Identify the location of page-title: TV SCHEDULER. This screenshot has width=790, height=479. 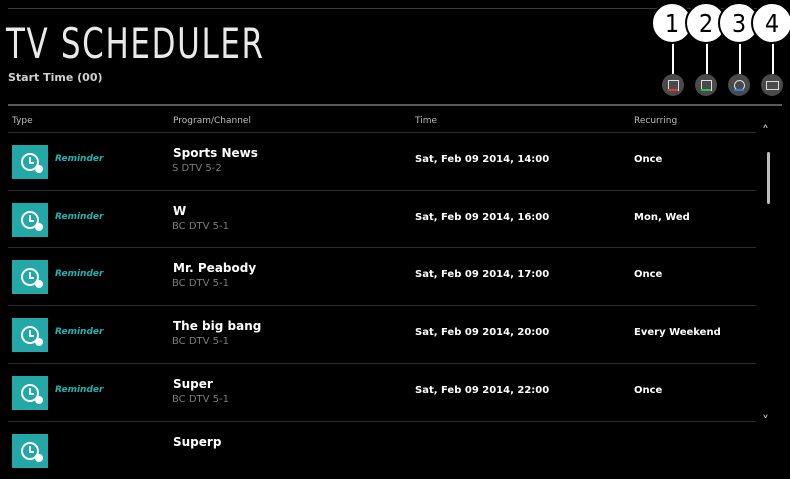
(135, 43).